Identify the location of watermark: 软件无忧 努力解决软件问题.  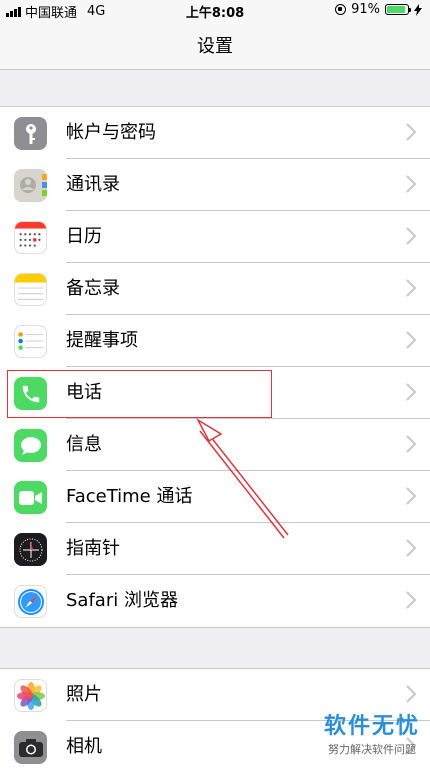
(372, 732).